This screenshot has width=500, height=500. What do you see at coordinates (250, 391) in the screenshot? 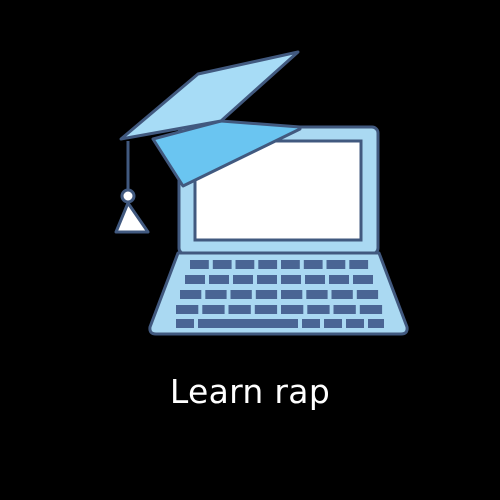
I see `caption-text: Learn rap` at bounding box center [250, 391].